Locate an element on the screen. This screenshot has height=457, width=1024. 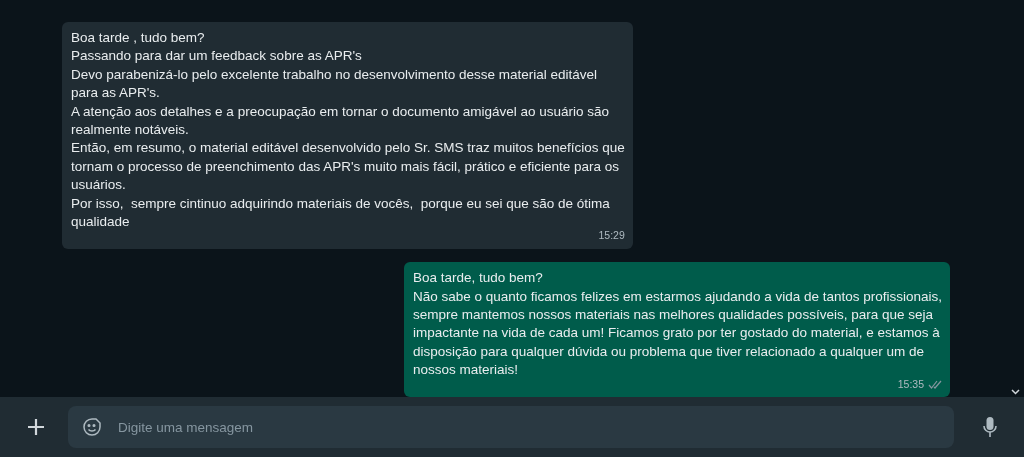
double-check-icon is located at coordinates (935, 385).